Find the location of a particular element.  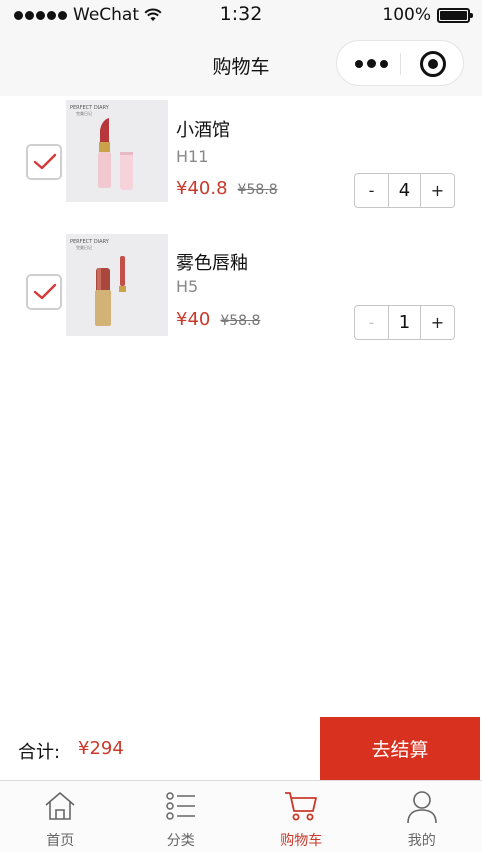

product-name: 雾色唇釉 is located at coordinates (212, 262).